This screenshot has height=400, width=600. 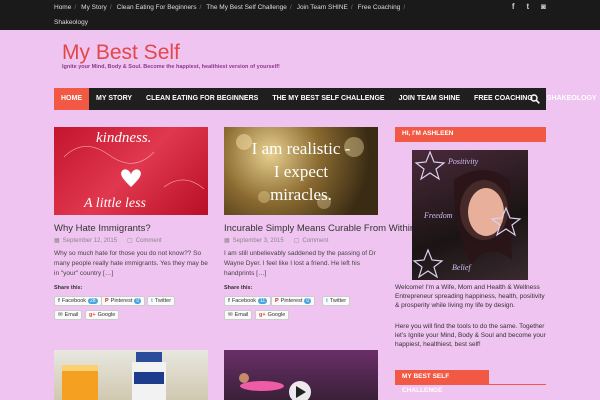 What do you see at coordinates (442, 382) in the screenshot?
I see `widget-title-challenge: MY BEST SELF CHALLENGE` at bounding box center [442, 382].